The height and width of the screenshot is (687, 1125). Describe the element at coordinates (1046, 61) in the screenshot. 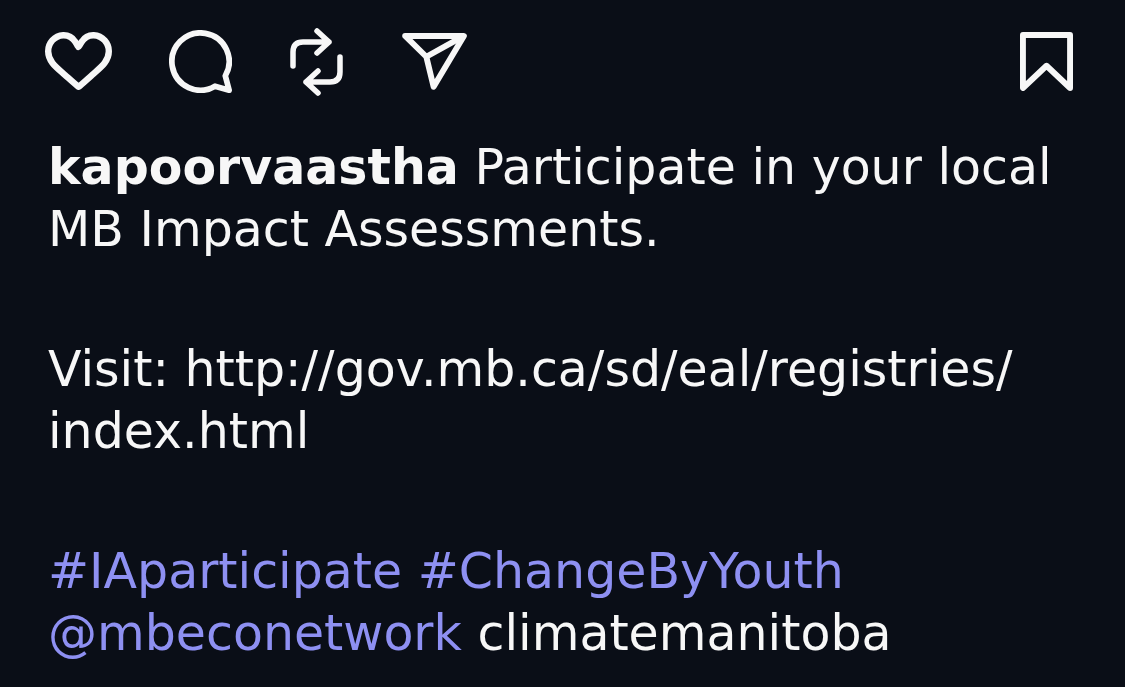

I see `bookmark-icon` at that location.